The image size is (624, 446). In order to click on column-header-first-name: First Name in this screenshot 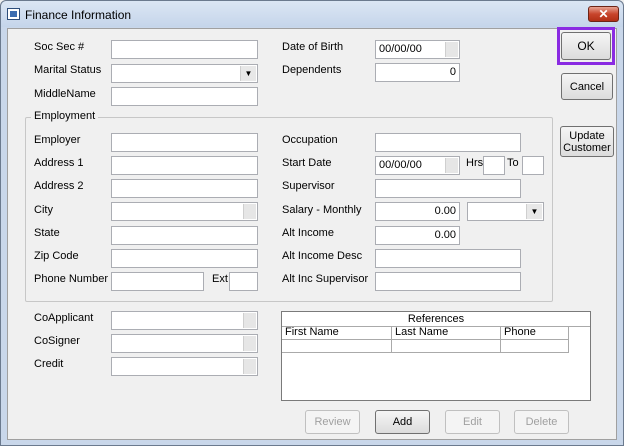, I will do `click(337, 332)`.